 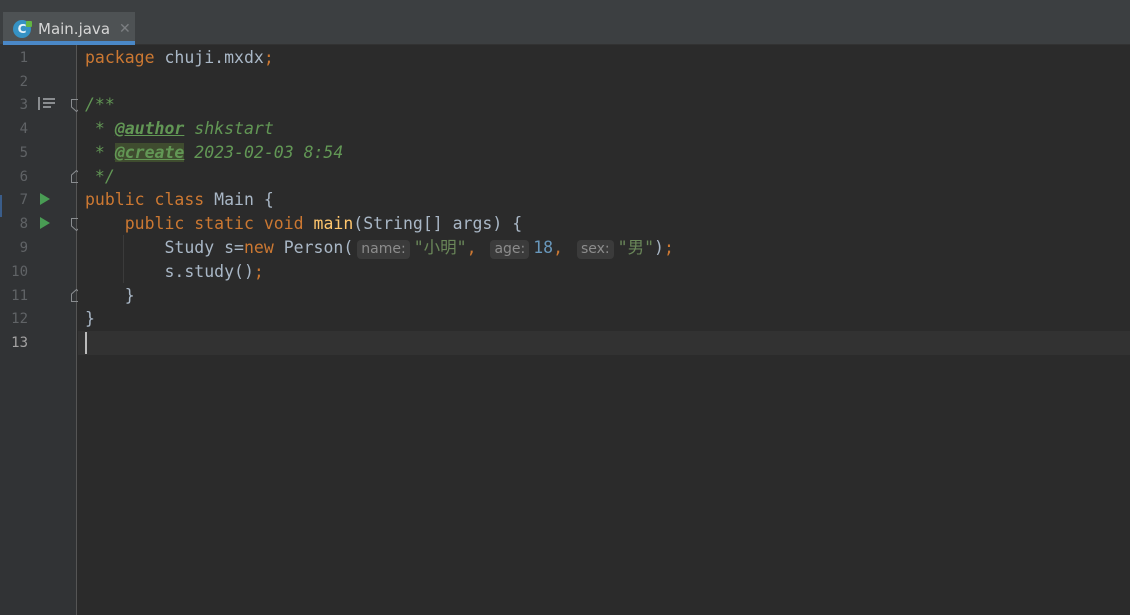 What do you see at coordinates (19, 319) in the screenshot?
I see `line-number: 12` at bounding box center [19, 319].